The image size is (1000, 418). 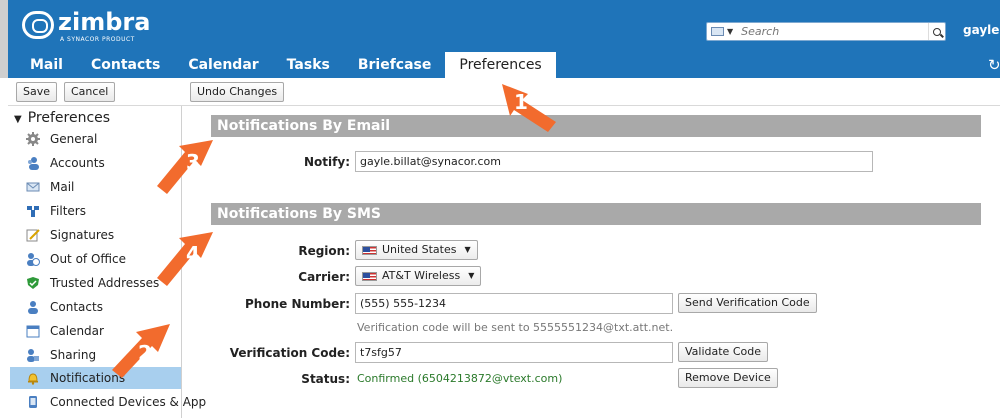 What do you see at coordinates (76, 307) in the screenshot?
I see `sidebar-item-label: Contacts` at bounding box center [76, 307].